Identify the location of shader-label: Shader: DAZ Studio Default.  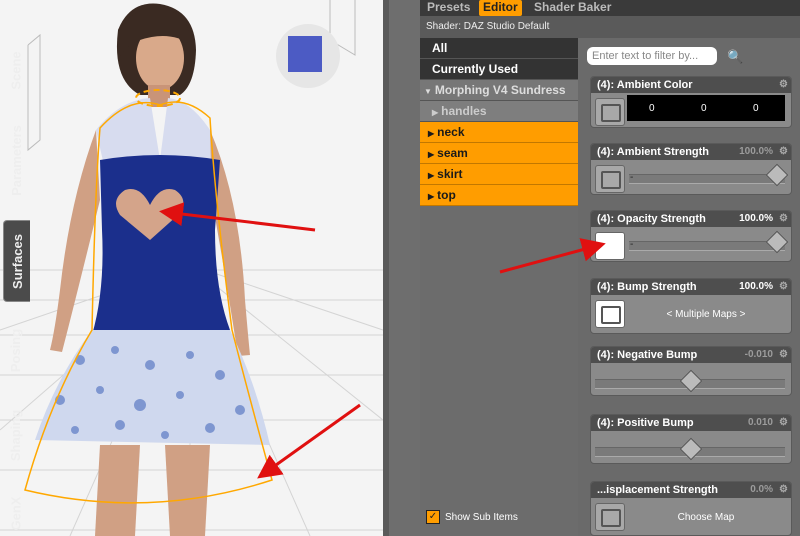
(610, 27).